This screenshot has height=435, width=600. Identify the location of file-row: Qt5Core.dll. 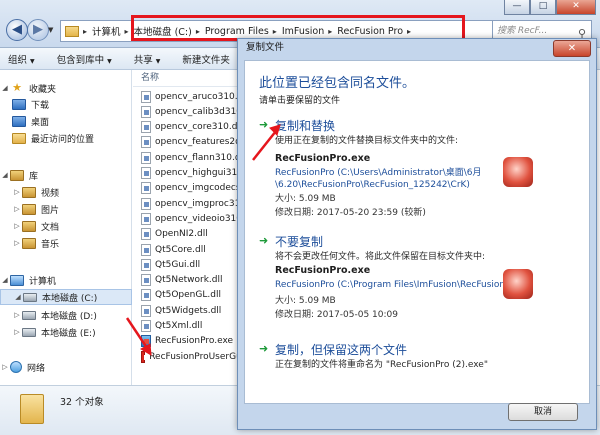
(188, 249).